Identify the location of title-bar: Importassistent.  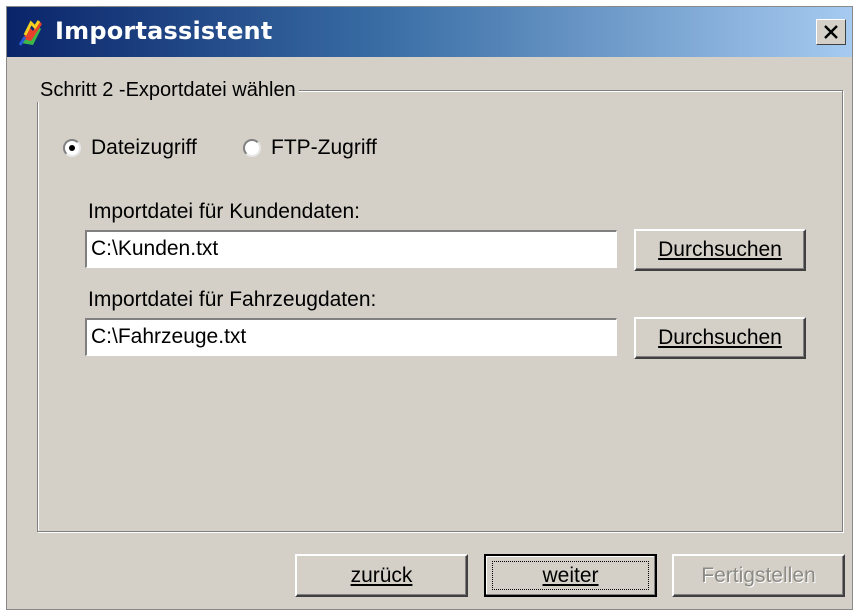
(429, 32).